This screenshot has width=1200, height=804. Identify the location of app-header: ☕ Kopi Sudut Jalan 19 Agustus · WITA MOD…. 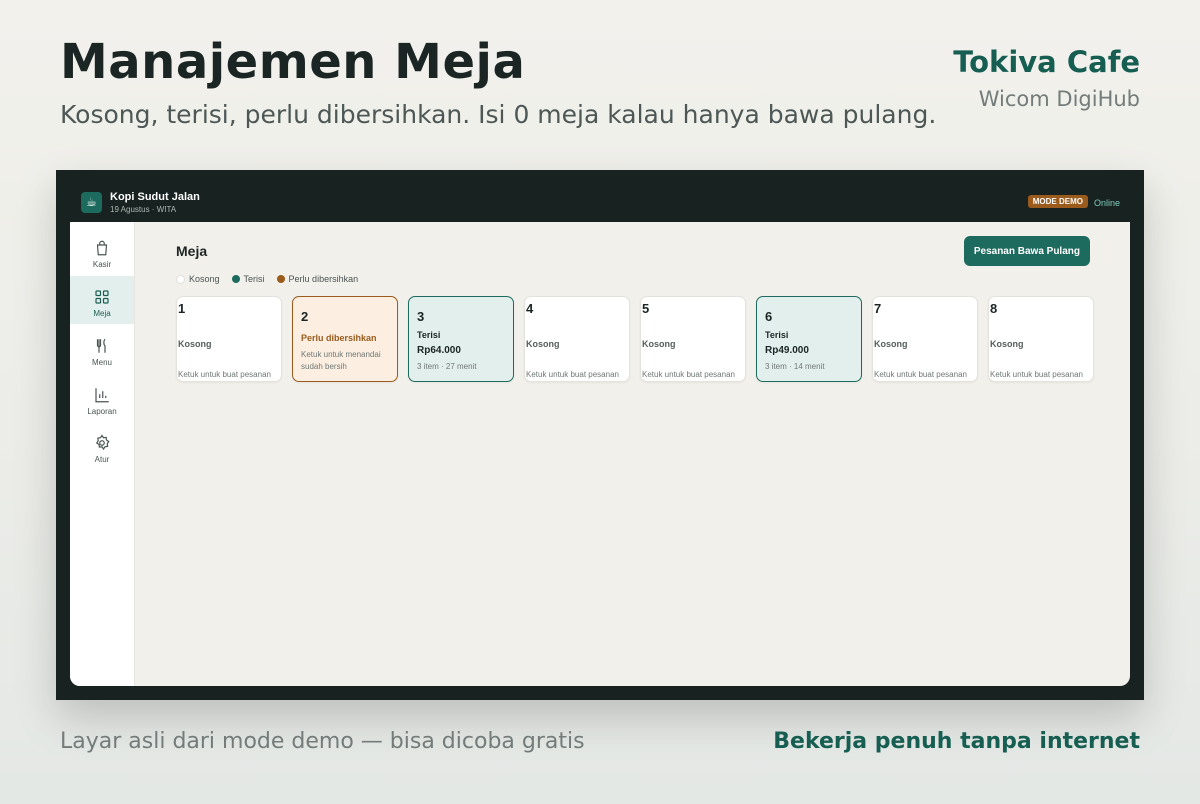
(600, 196).